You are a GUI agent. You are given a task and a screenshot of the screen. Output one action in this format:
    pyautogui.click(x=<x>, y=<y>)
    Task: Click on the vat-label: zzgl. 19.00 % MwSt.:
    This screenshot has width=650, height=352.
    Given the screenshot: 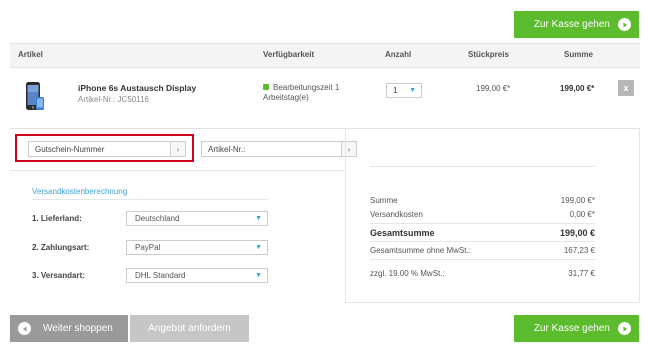 What is the action you would take?
    pyautogui.click(x=407, y=273)
    